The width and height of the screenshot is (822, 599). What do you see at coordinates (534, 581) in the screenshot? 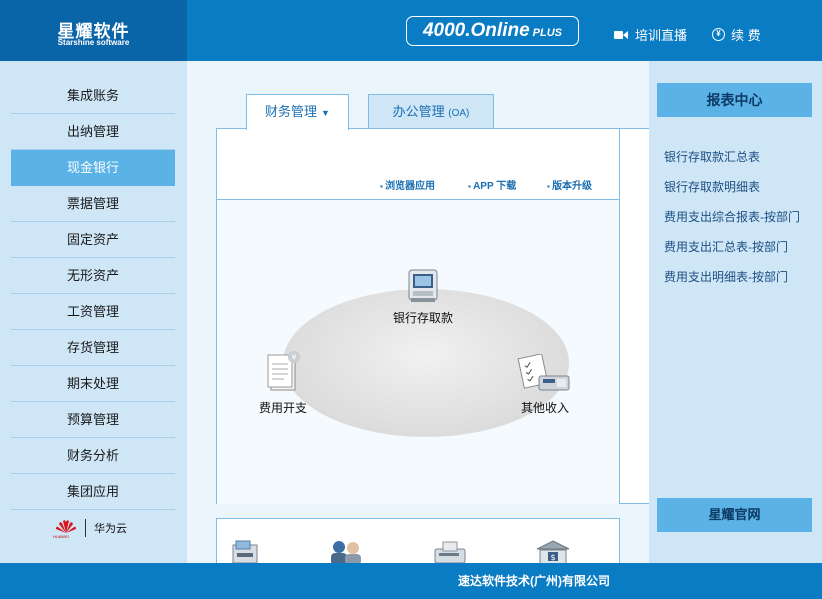
I see `company-name: 速达软件技术(广州)有限公司` at bounding box center [534, 581].